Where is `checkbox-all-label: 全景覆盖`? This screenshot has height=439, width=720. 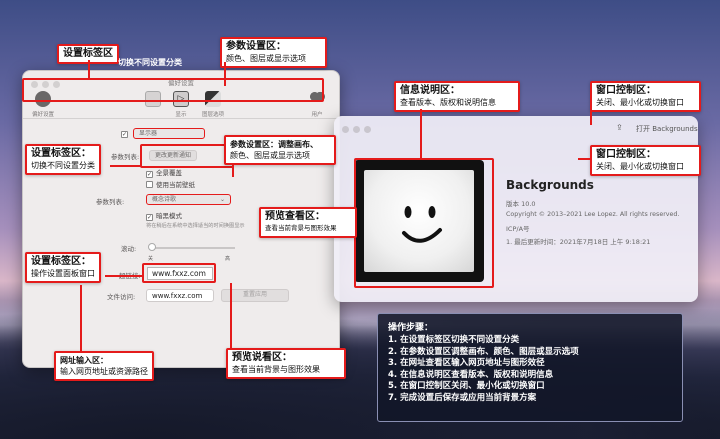 checkbox-all-label: 全景覆盖 is located at coordinates (169, 173).